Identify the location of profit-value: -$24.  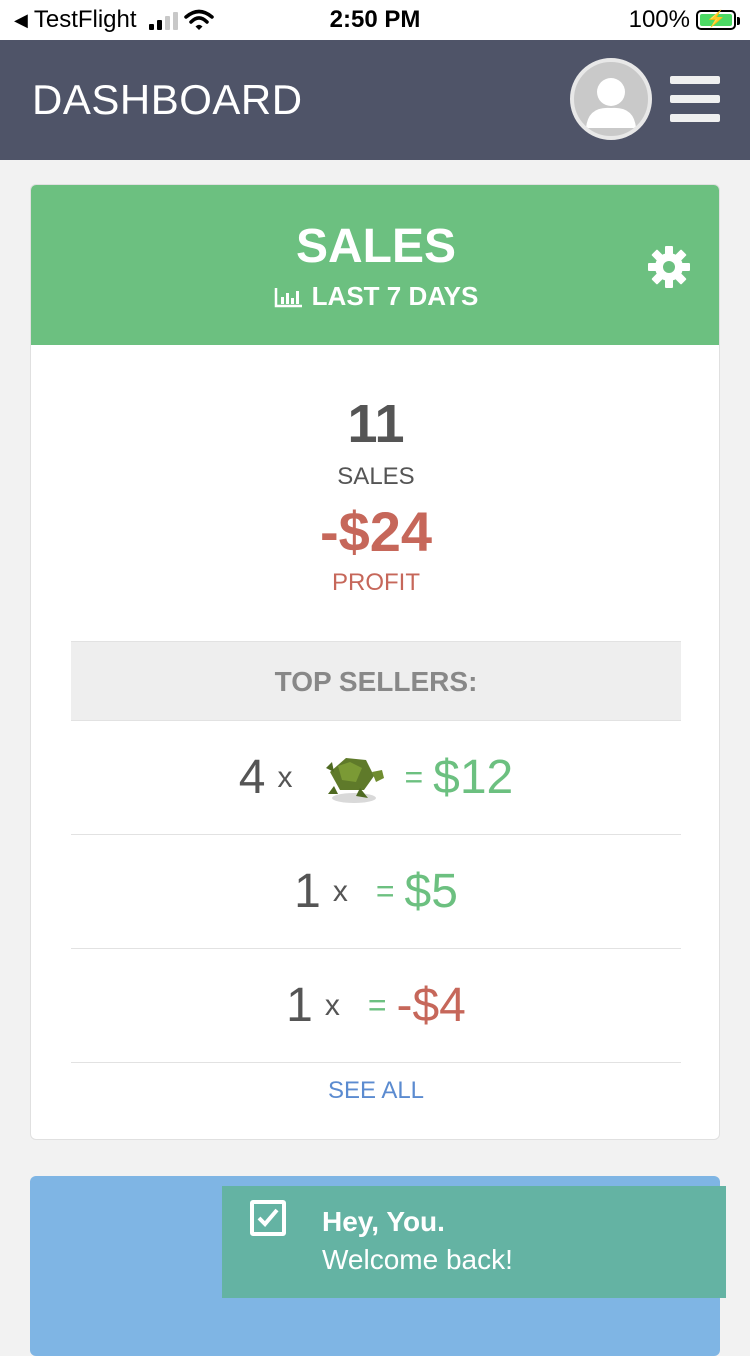
(376, 531).